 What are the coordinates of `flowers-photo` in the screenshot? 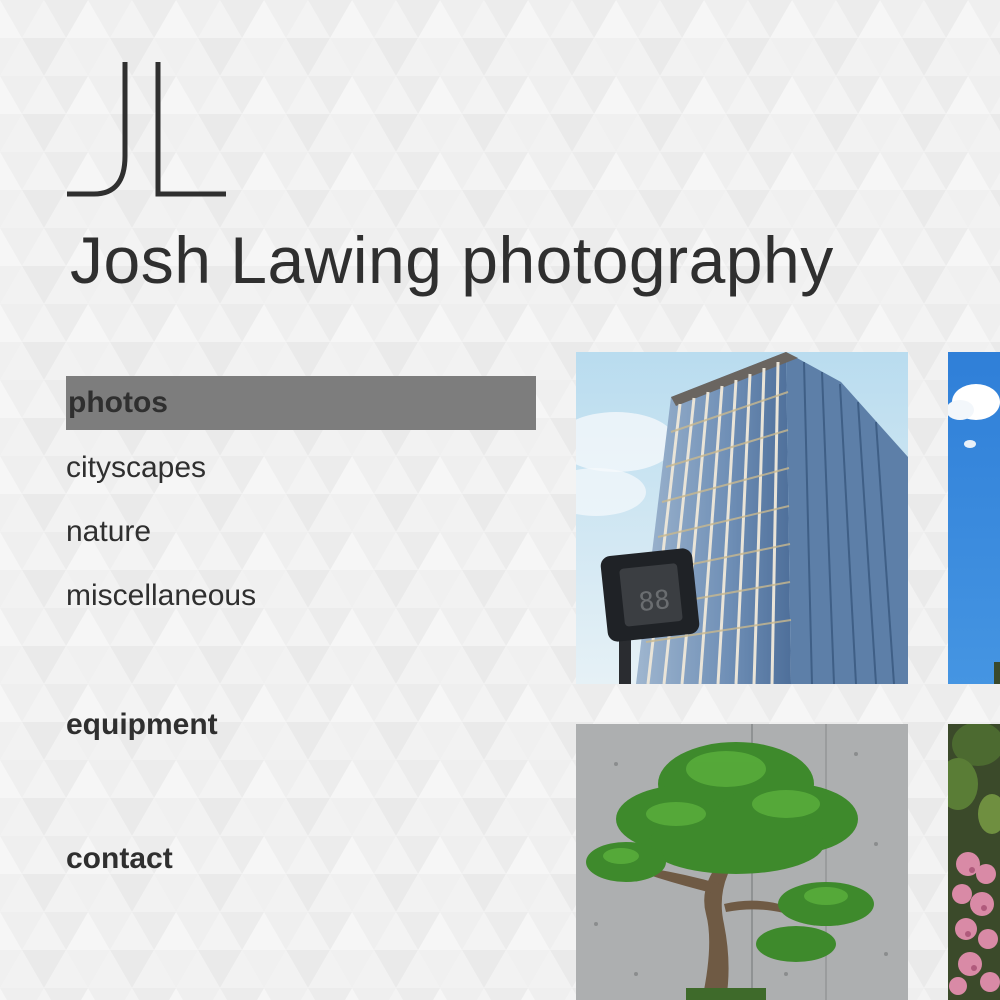 It's located at (974, 862).